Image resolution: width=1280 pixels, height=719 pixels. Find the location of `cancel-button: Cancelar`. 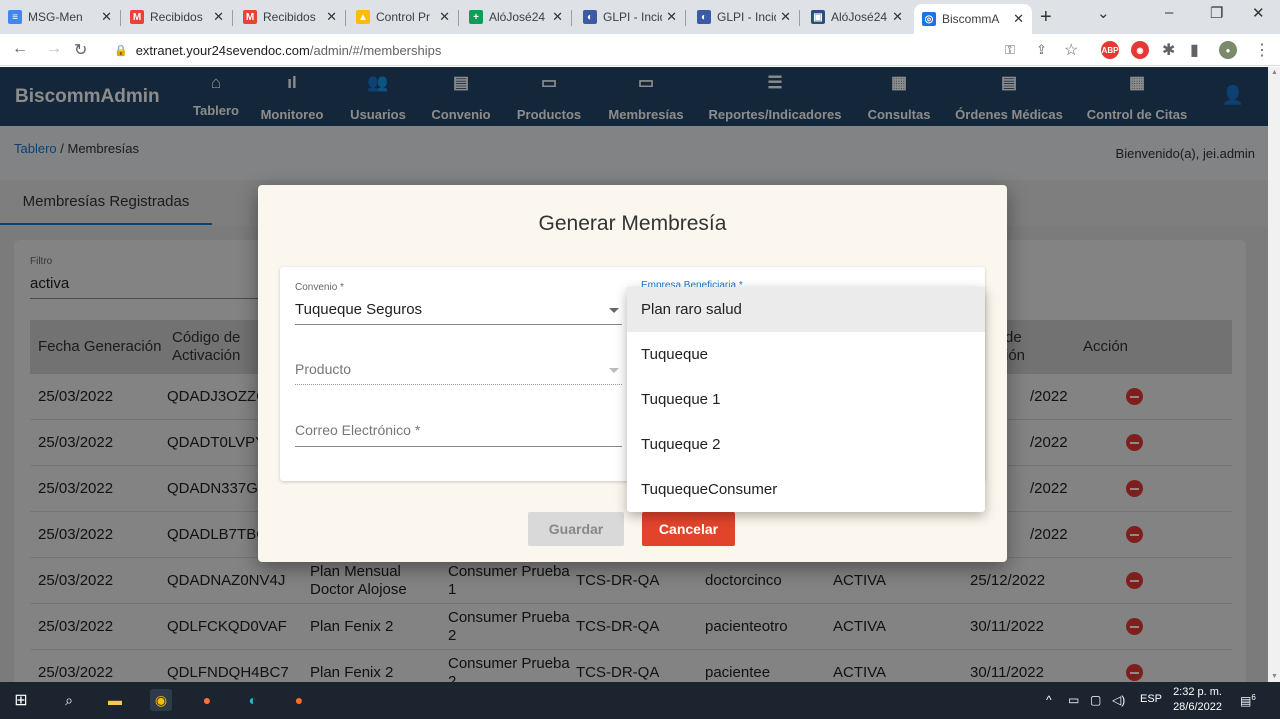

cancel-button: Cancelar is located at coordinates (688, 529).